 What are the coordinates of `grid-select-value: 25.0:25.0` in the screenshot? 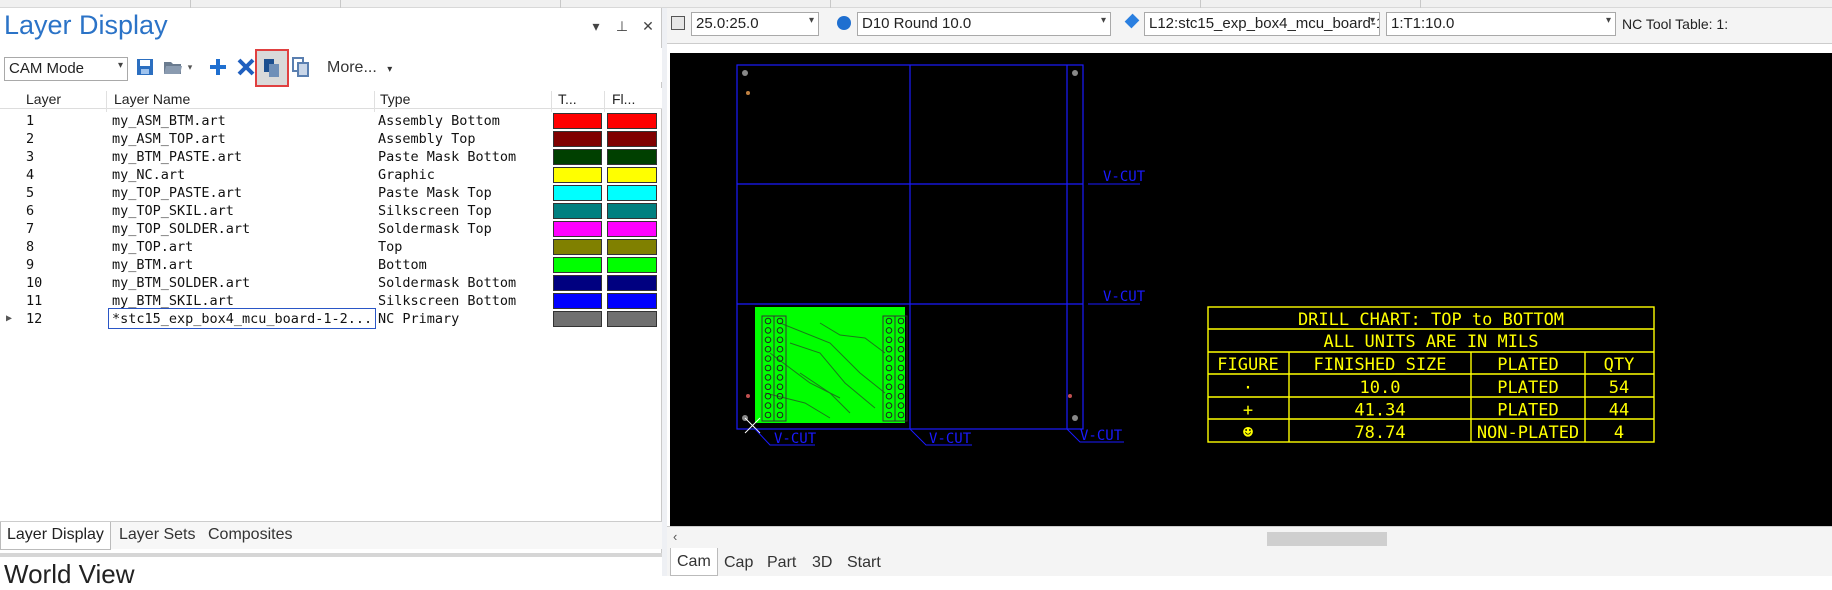 It's located at (727, 23).